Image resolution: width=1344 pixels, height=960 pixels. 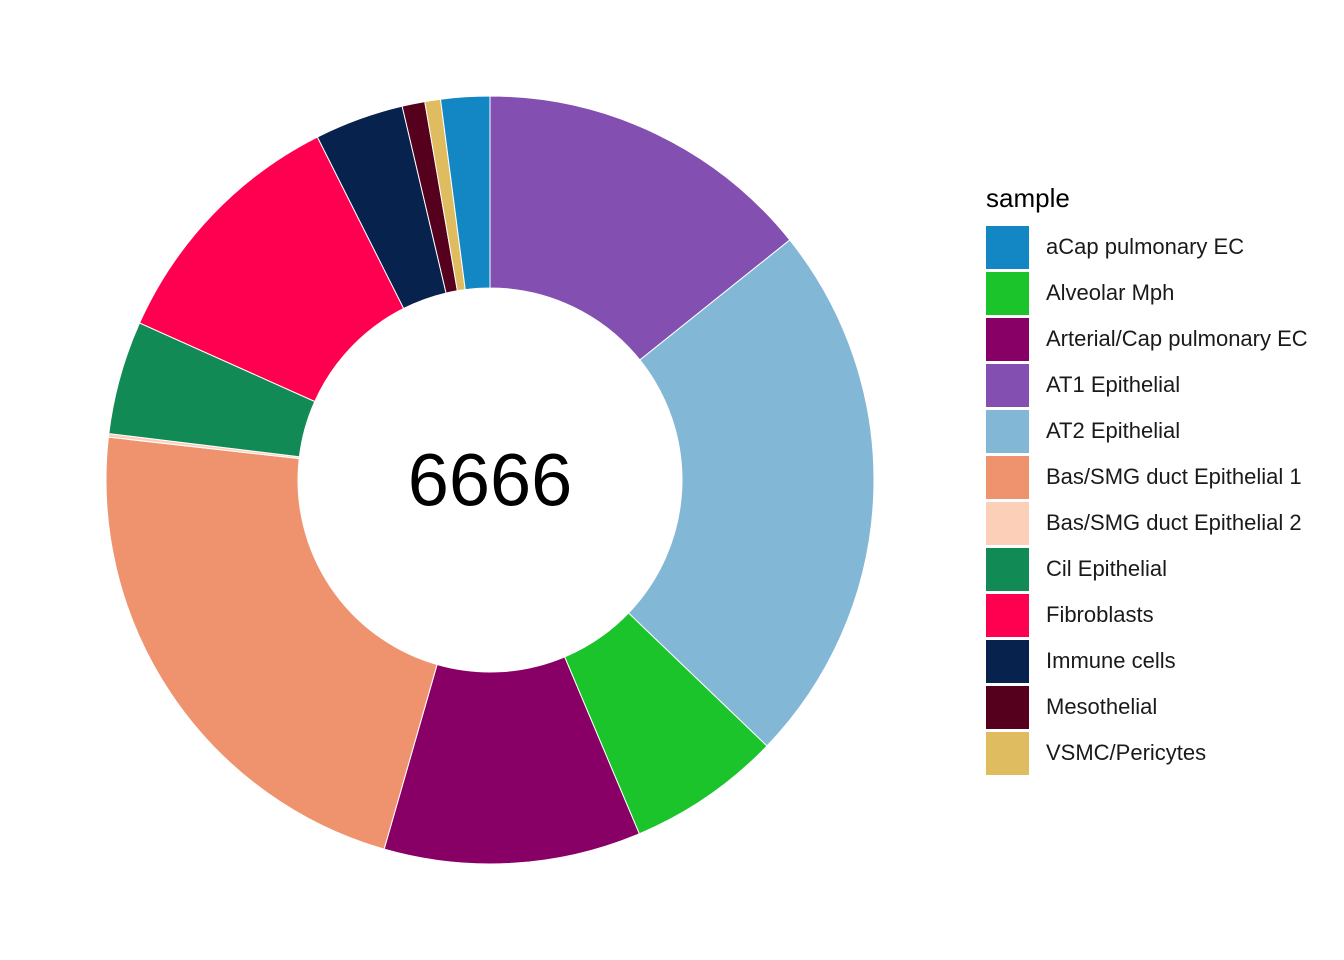 I want to click on legend-item-vsmc-pericytes: VSMC/Pericytes, so click(x=1147, y=753).